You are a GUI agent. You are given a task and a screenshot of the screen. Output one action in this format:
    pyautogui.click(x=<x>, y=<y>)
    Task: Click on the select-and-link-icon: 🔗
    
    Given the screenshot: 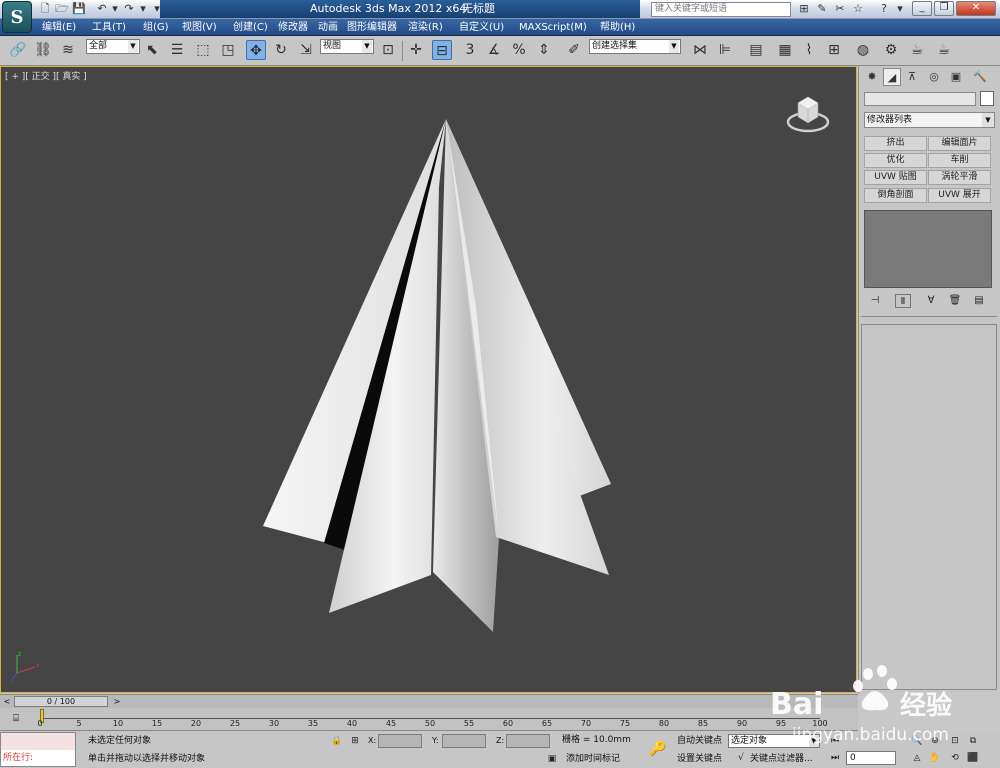 What is the action you would take?
    pyautogui.click(x=18, y=50)
    